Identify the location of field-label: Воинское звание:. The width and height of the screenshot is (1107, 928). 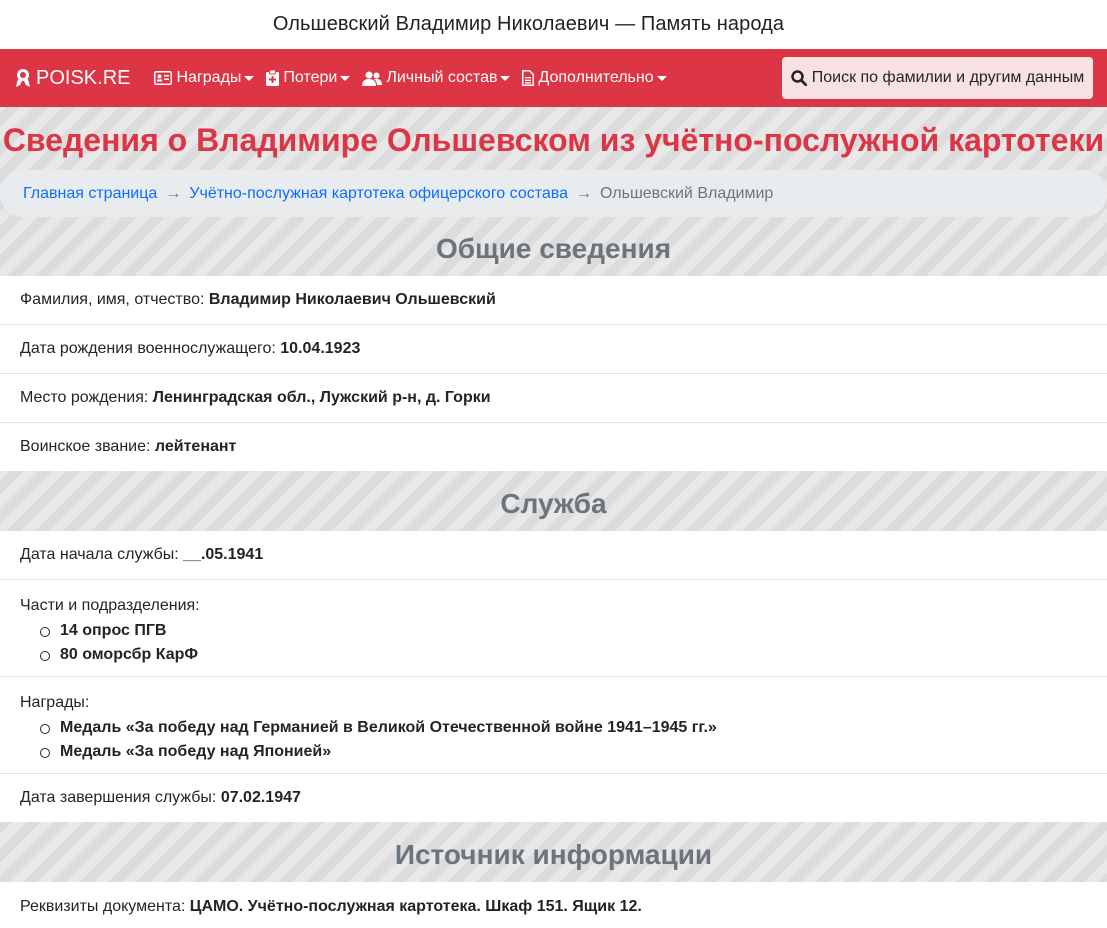
(85, 446).